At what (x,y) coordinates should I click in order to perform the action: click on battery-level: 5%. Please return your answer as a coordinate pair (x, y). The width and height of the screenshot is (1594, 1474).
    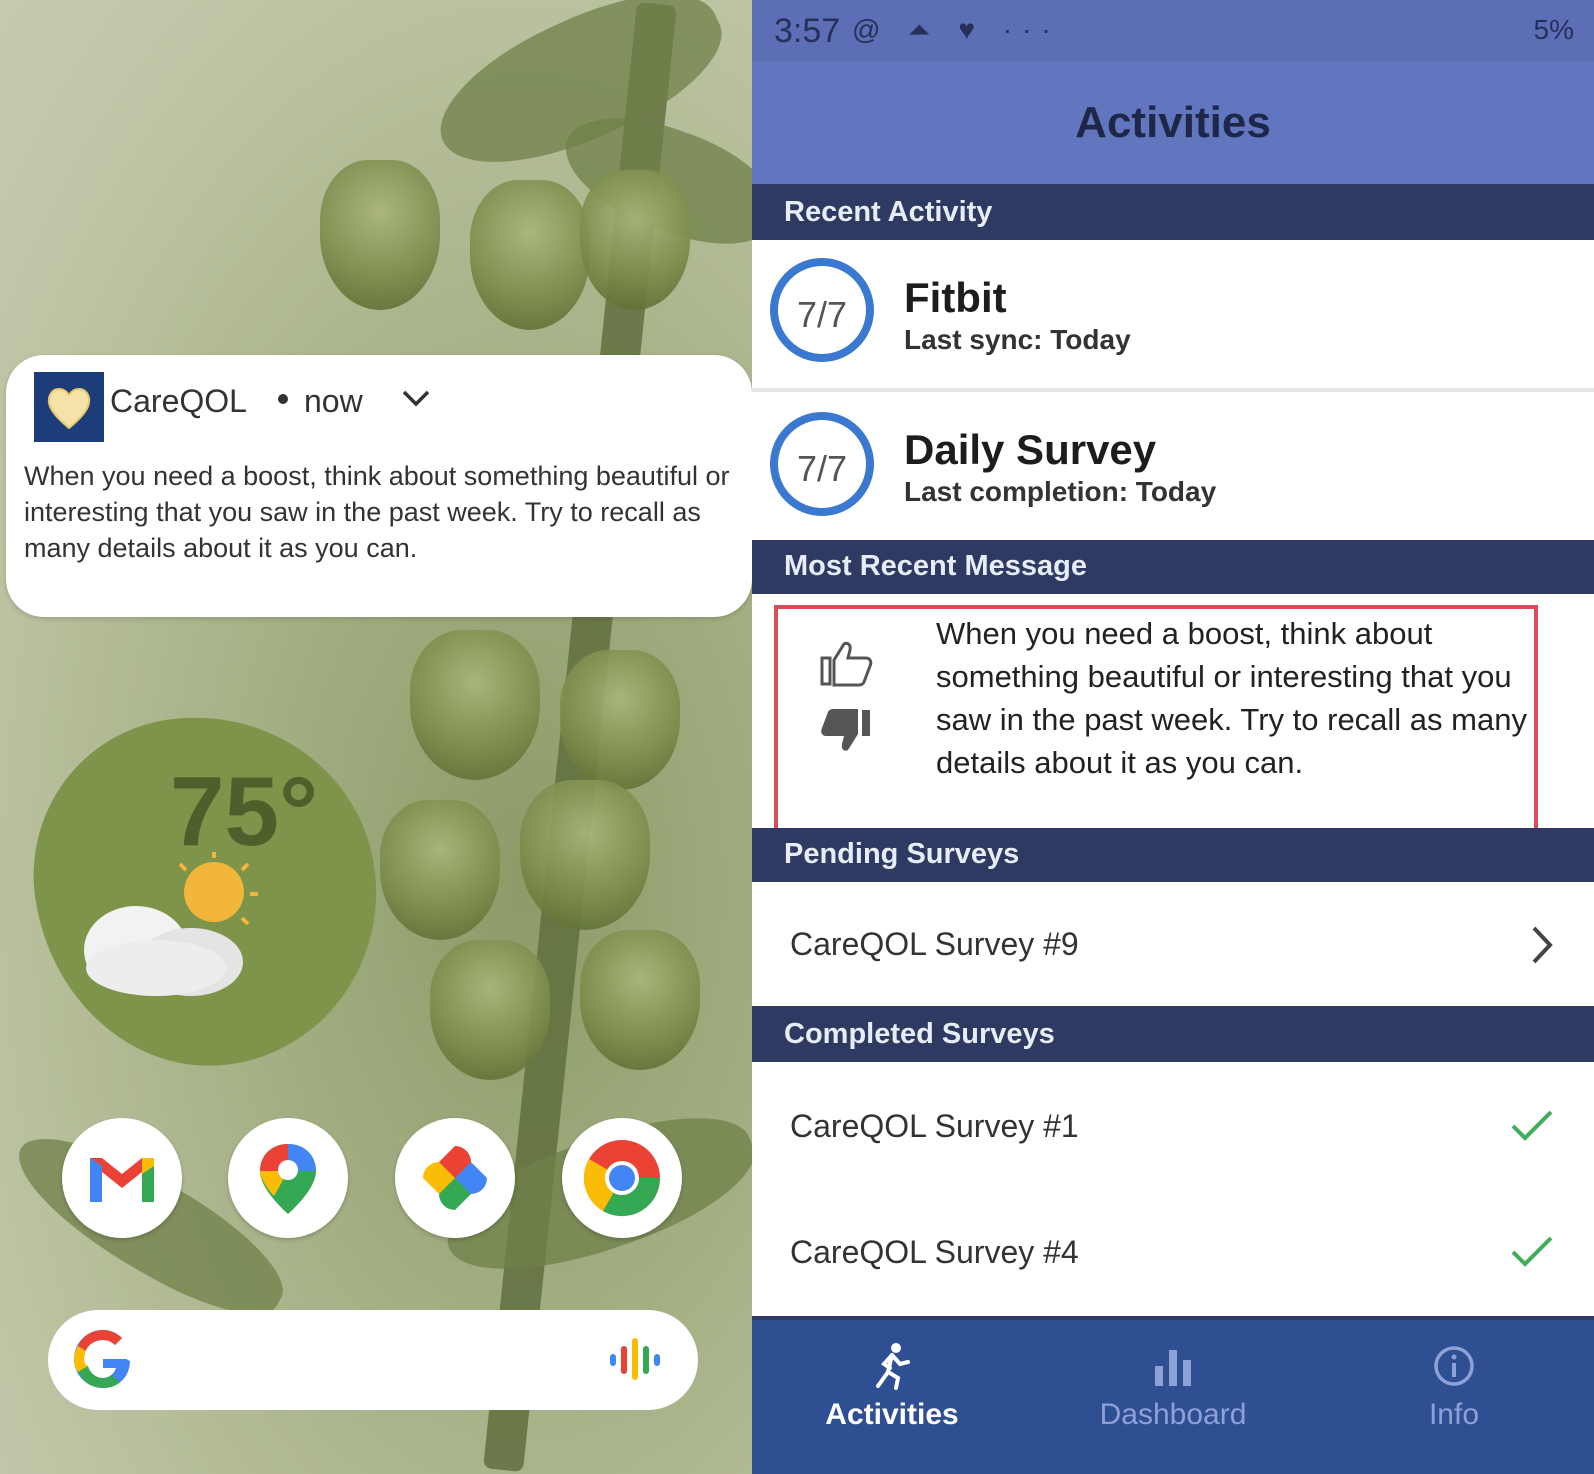
    Looking at the image, I should click on (1553, 29).